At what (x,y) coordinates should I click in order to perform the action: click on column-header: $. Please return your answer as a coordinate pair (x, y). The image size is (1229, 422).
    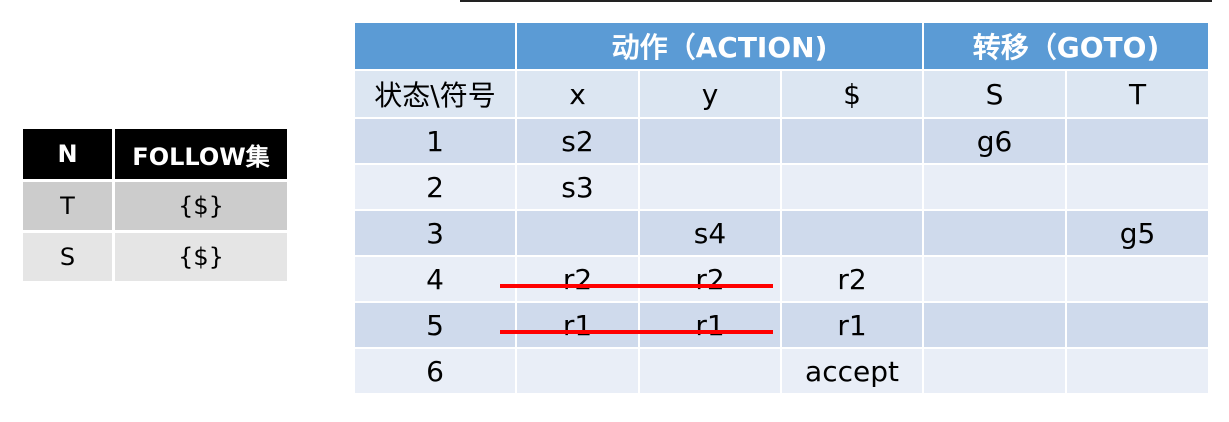
    Looking at the image, I should click on (852, 94).